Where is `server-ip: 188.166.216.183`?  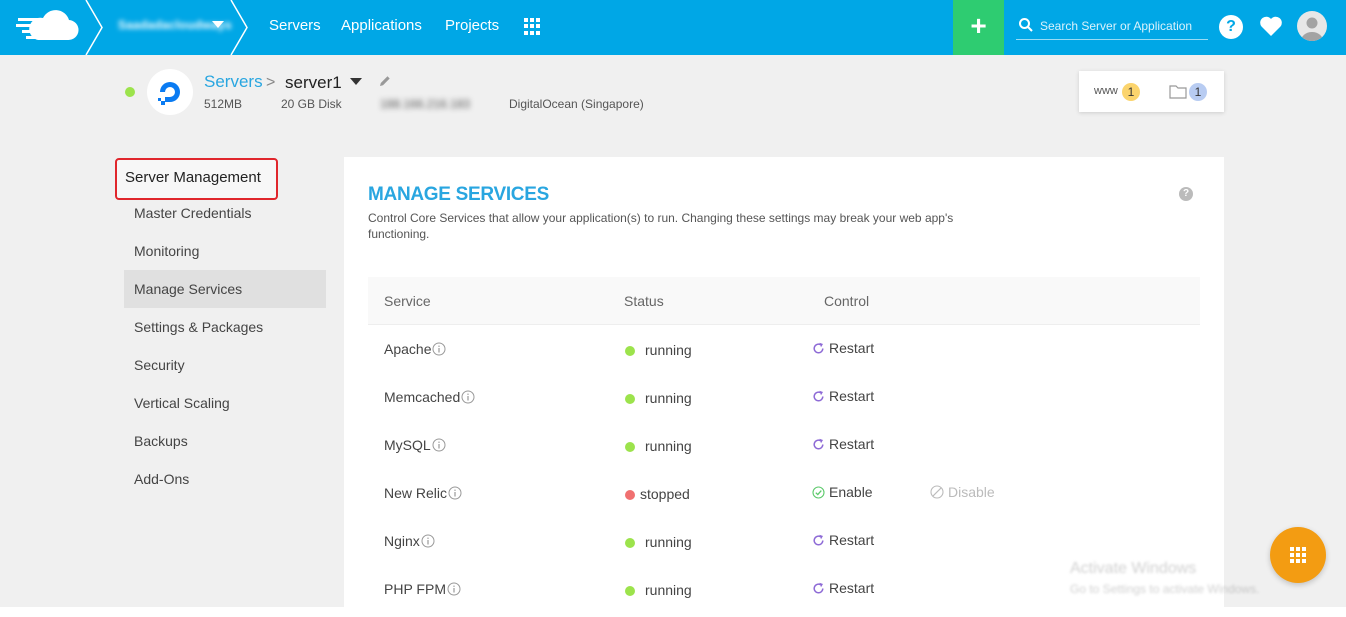
server-ip: 188.166.216.183 is located at coordinates (425, 104).